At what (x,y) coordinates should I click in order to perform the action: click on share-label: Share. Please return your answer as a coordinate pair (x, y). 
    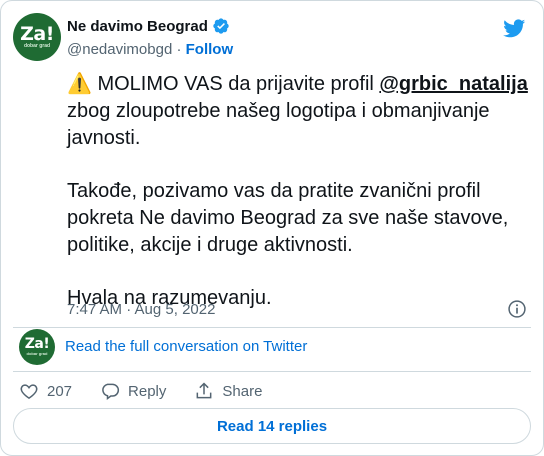
    Looking at the image, I should click on (242, 391).